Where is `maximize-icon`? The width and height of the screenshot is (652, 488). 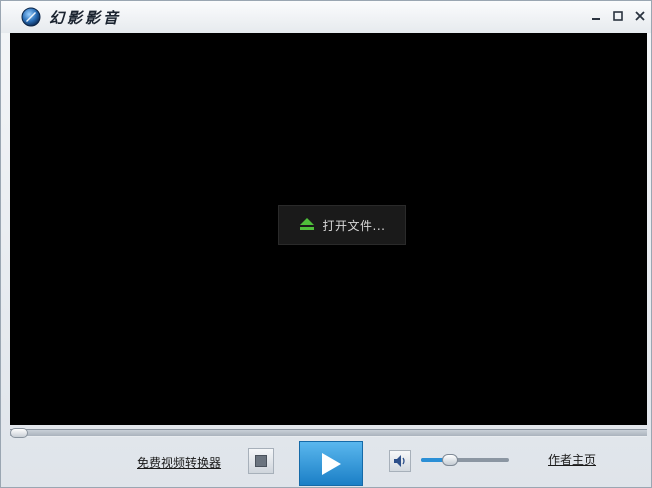 maximize-icon is located at coordinates (618, 16).